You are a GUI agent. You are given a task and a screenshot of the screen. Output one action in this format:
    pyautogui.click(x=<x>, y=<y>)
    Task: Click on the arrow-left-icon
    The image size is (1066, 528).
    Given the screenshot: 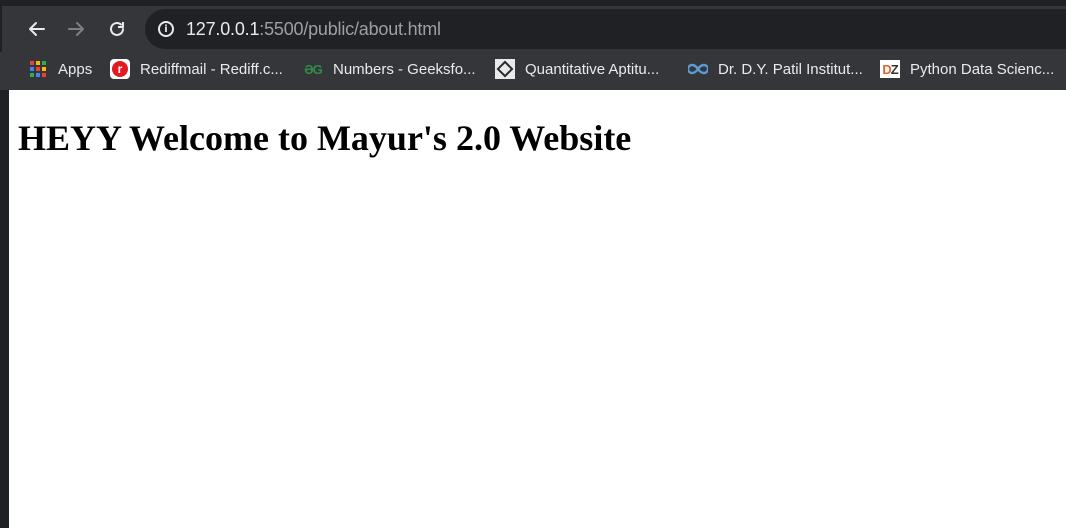 What is the action you would take?
    pyautogui.click(x=37, y=29)
    